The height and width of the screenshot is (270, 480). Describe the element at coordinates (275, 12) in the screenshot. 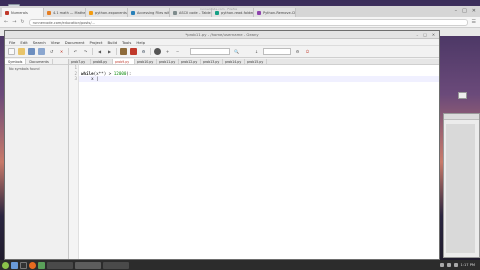

I see `browser-tab: Python-Remove-Charact` at that location.